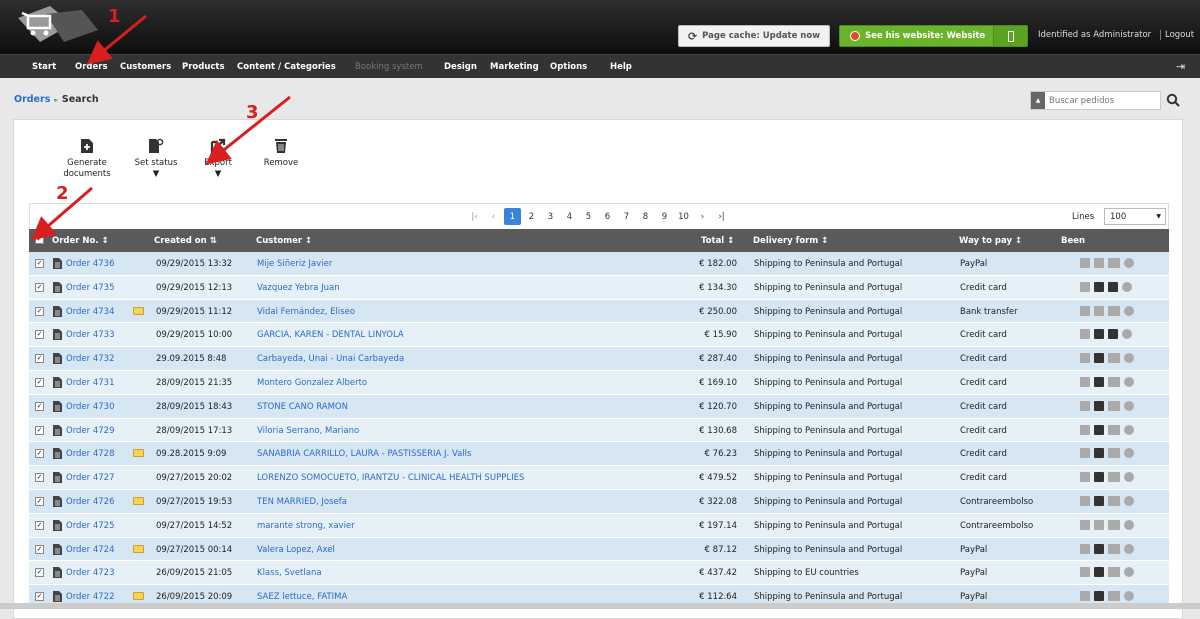 The height and width of the screenshot is (619, 1200). I want to click on page-cache-button: ⟳ Page cache: Update now, so click(754, 36).